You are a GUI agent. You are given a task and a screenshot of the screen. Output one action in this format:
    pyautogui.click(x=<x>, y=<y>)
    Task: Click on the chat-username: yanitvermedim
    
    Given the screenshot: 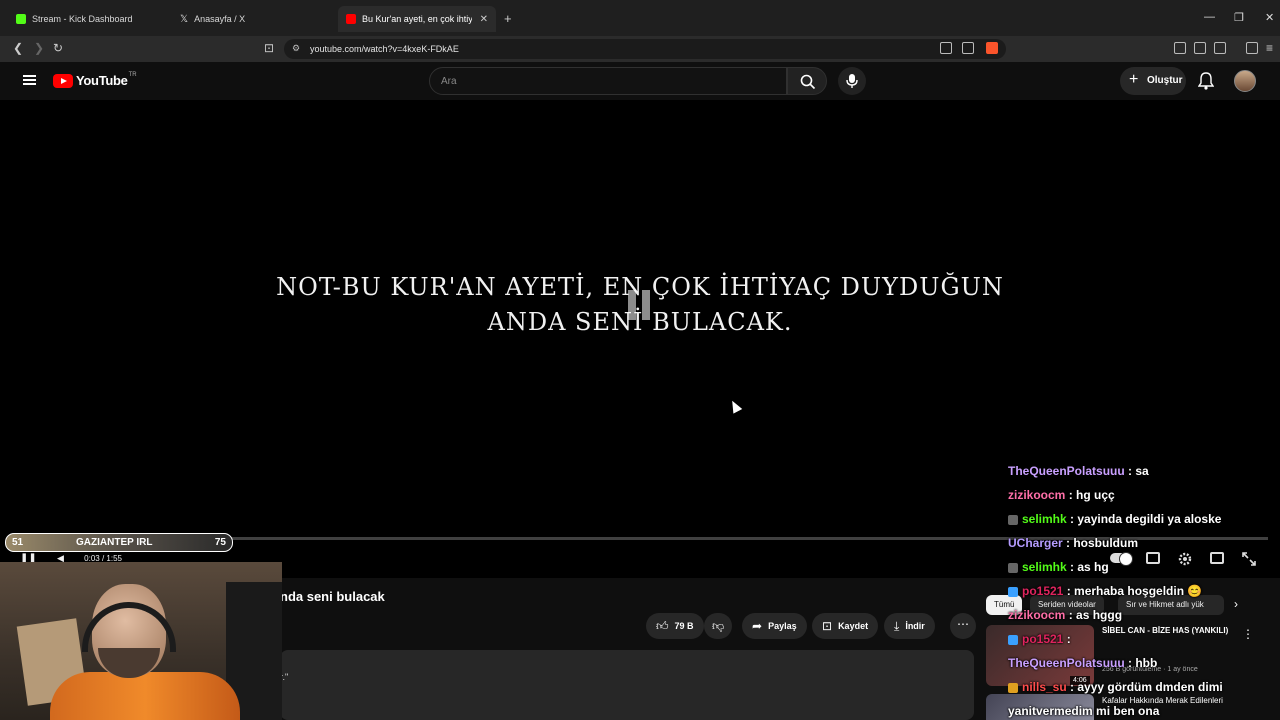 What is the action you would take?
    pyautogui.click(x=1050, y=711)
    